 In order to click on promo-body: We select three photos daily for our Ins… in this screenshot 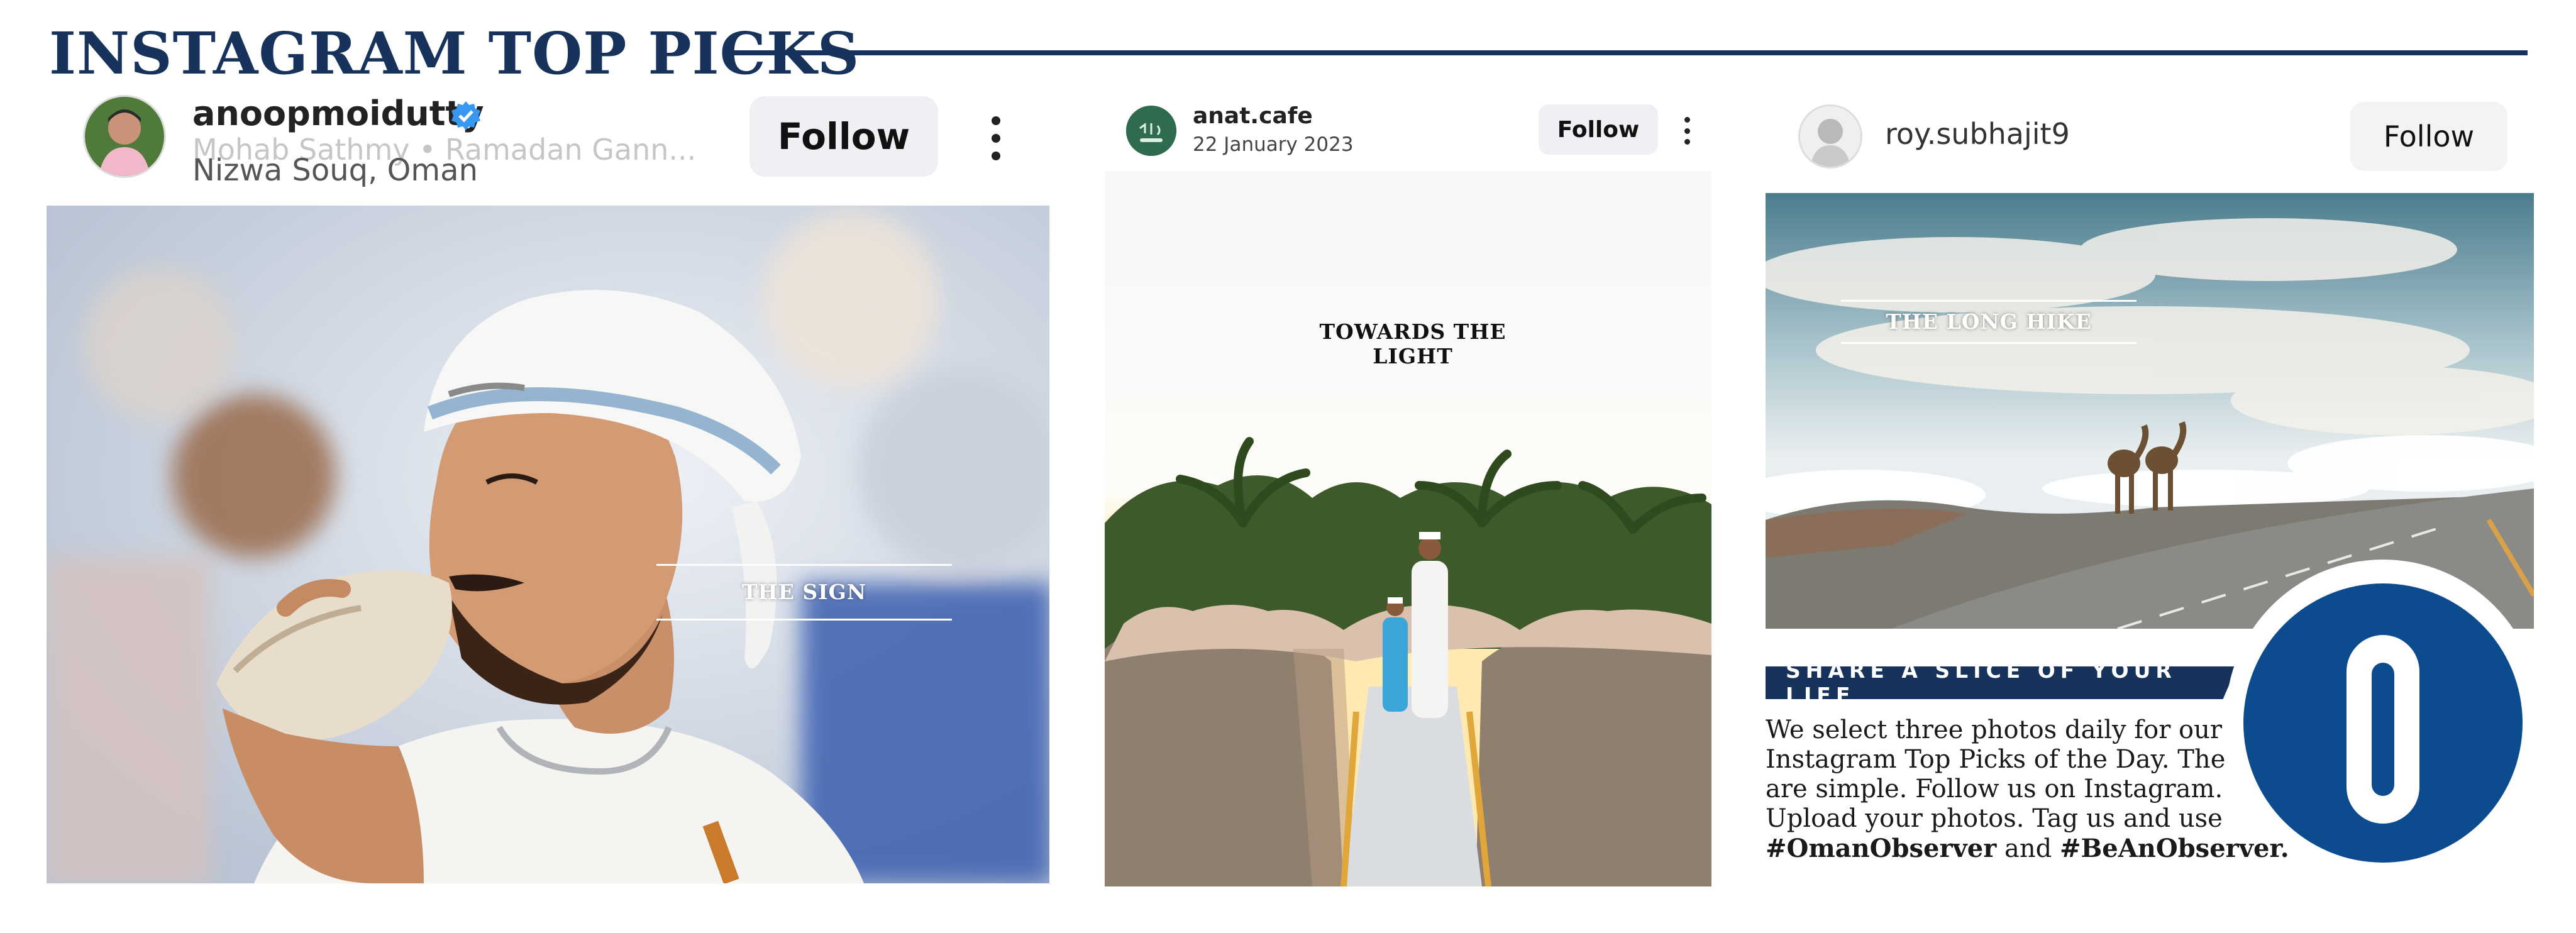, I will do `click(2033, 790)`.